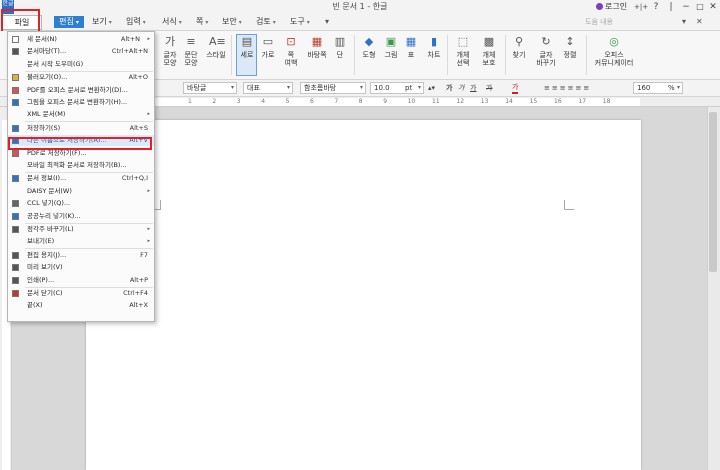 This screenshot has width=720, height=470. Describe the element at coordinates (614, 51) in the screenshot. I see `ribbon-button-office-communicator: ◎ 오피스 커뮤니케이터` at that location.